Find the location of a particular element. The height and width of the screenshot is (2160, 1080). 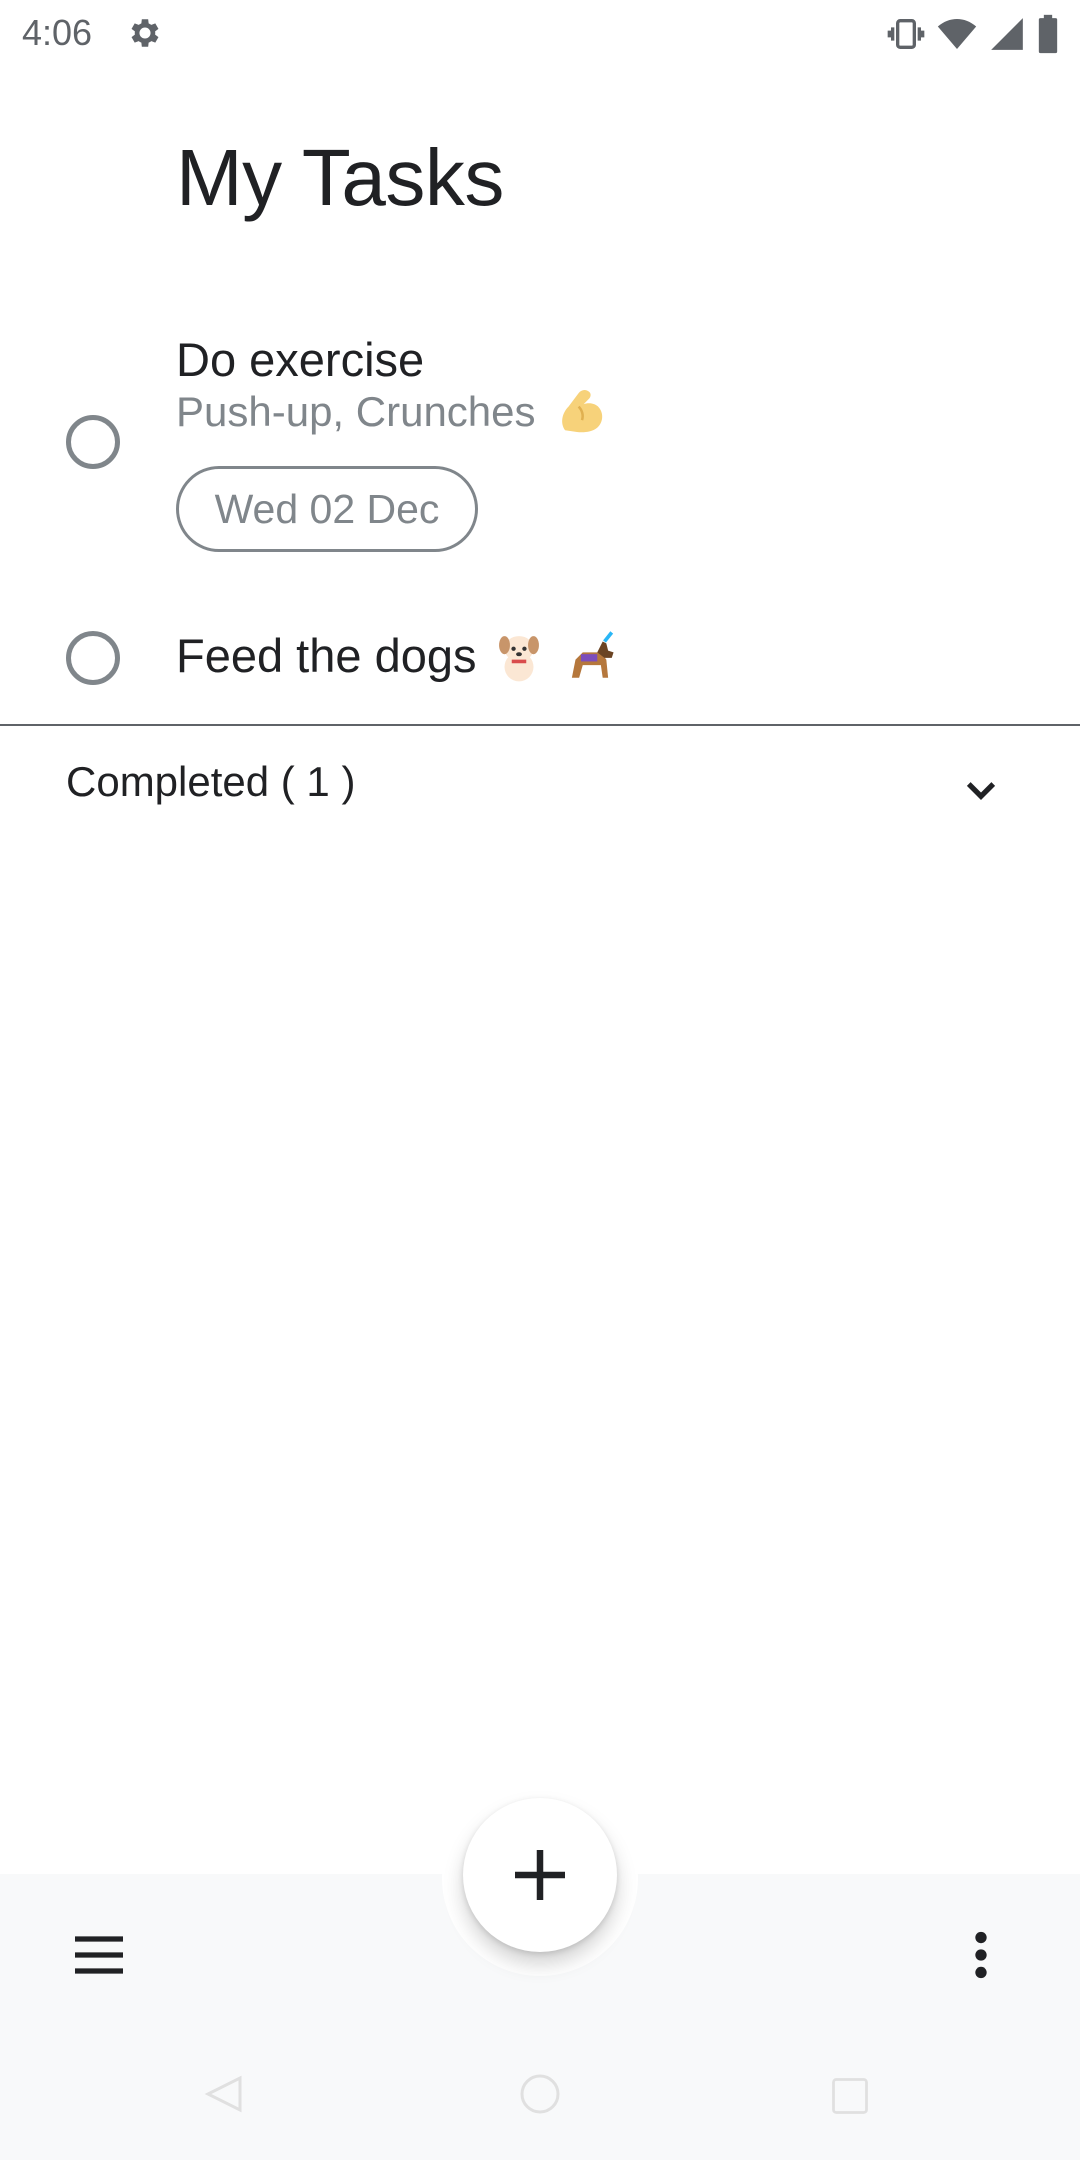

plus-icon is located at coordinates (540, 1875).